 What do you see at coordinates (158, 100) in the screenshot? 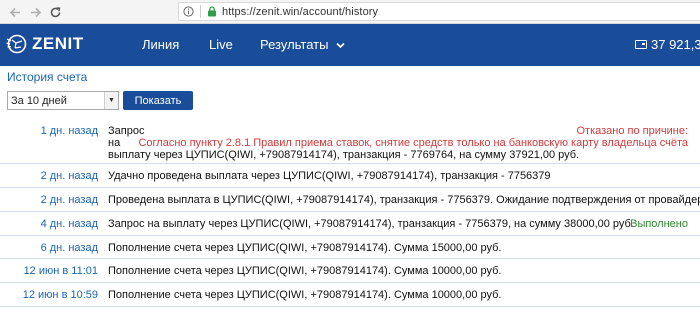
I see `show-button: Показать` at bounding box center [158, 100].